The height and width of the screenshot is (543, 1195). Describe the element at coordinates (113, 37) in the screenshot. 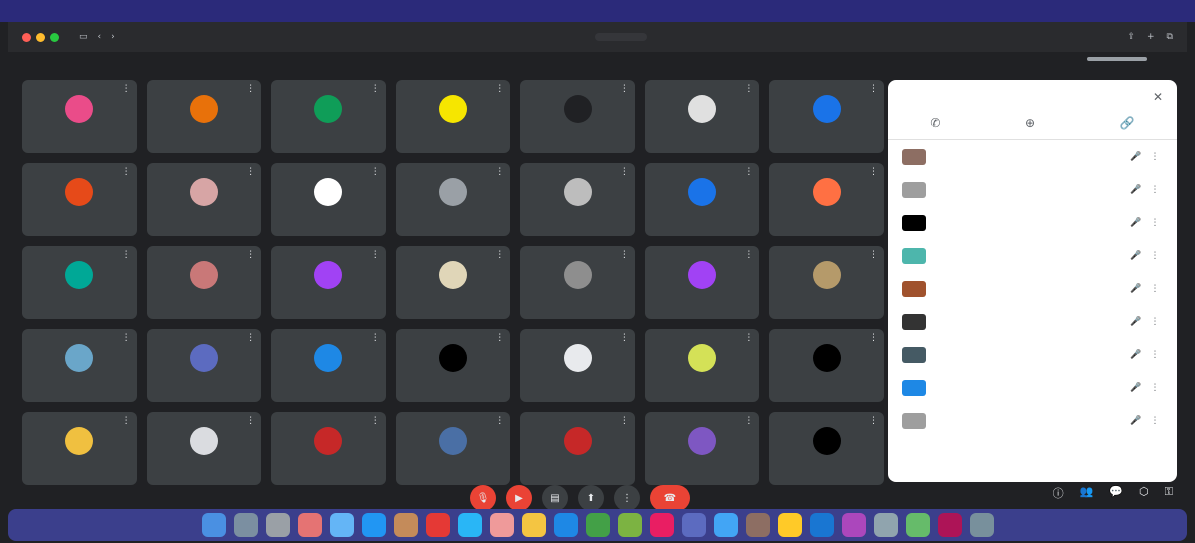

I see `forward-icon: ›` at that location.